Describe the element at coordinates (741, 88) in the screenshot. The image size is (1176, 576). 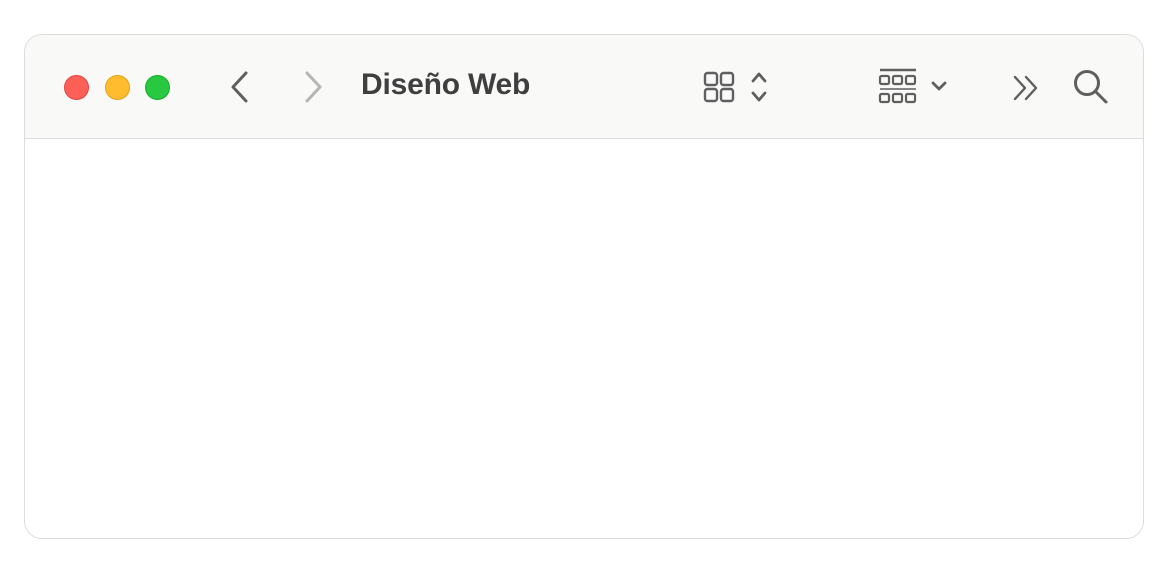
I see `view-mode-button` at that location.